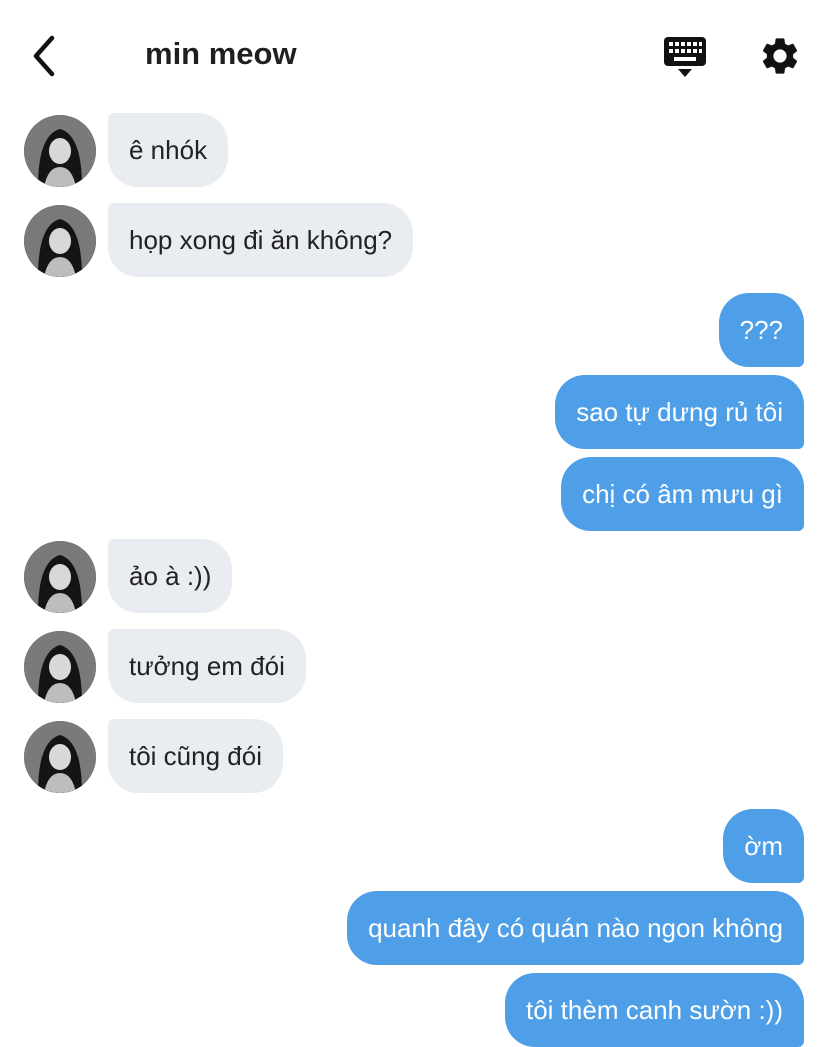 This screenshot has height=1047, width=828. I want to click on message-bubble: ???, so click(761, 330).